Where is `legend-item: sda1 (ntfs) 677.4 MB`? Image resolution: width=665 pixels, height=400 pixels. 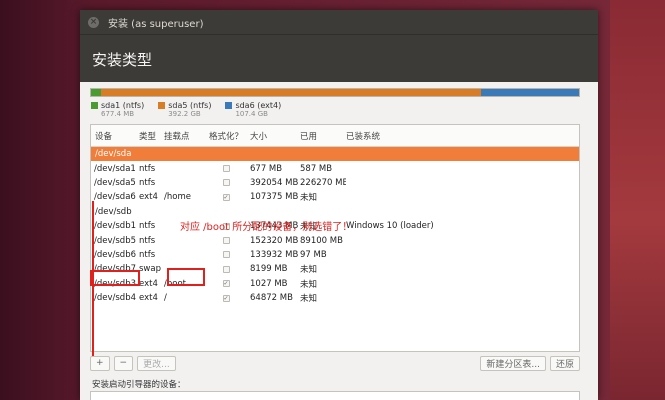 legend-item: sda1 (ntfs) 677.4 MB is located at coordinates (117, 109).